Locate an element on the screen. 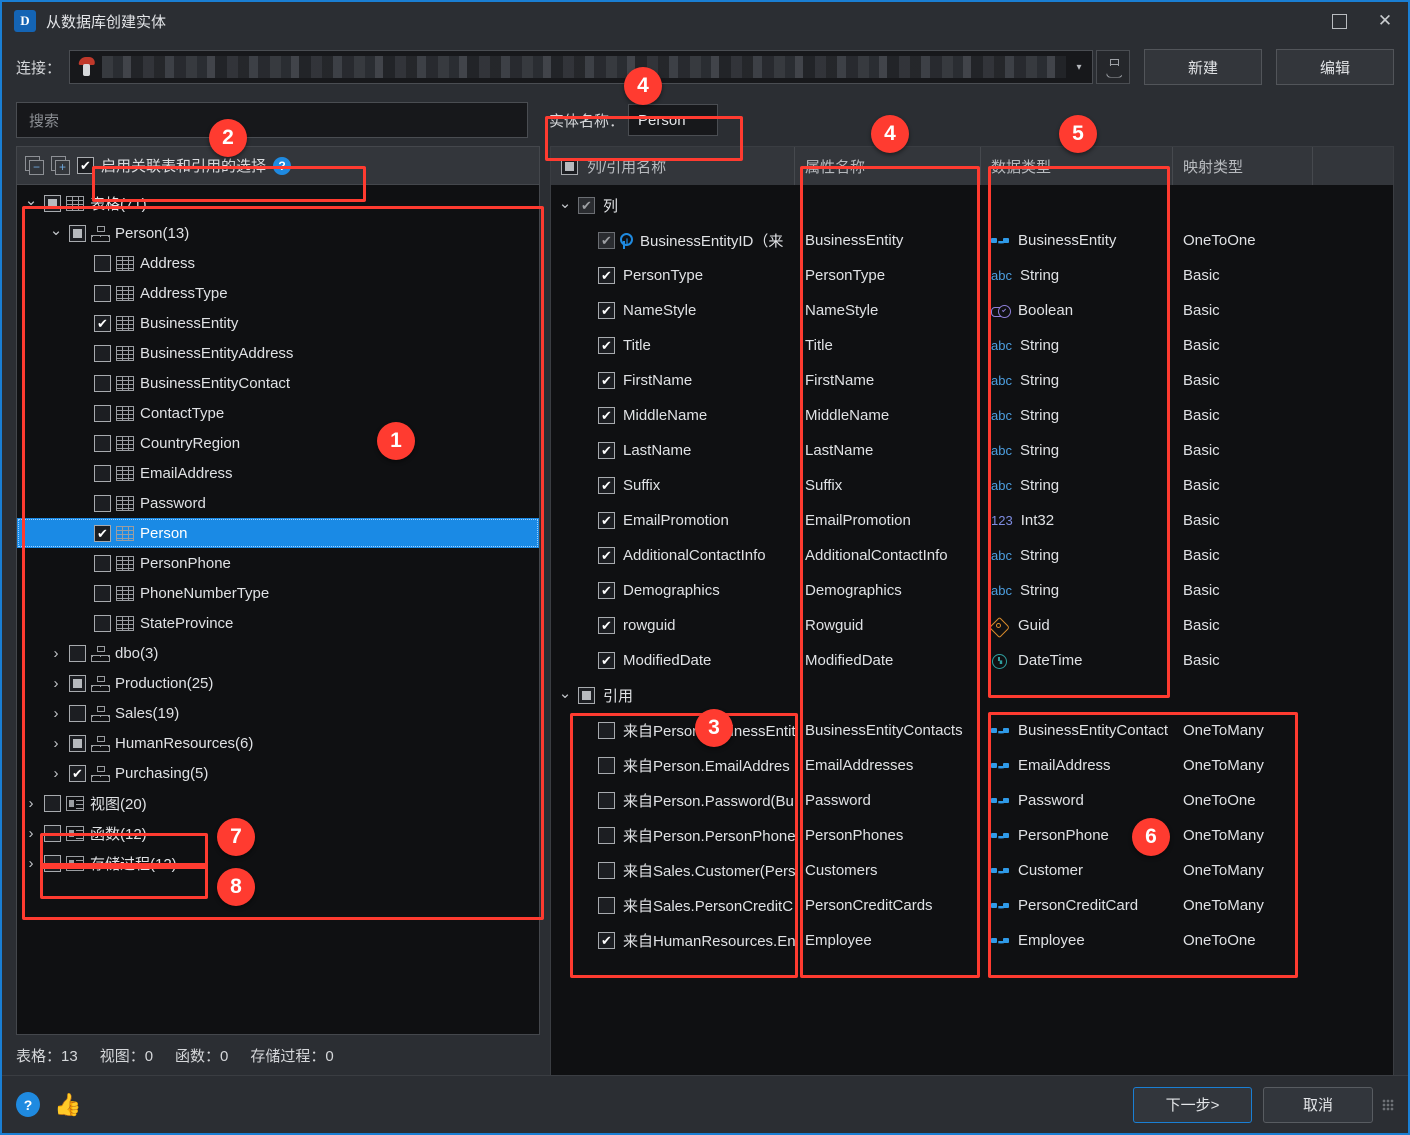  chevron-down-icon: ⌄ is located at coordinates (565, 693).